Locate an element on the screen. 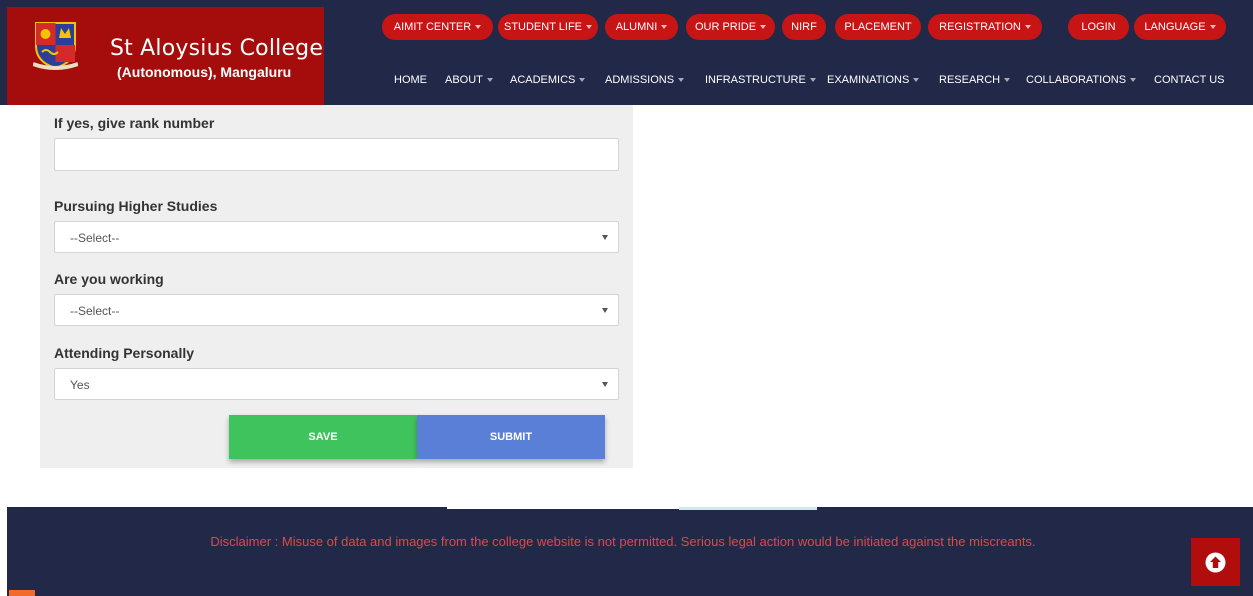  working-select: --Select-- is located at coordinates (336, 310).